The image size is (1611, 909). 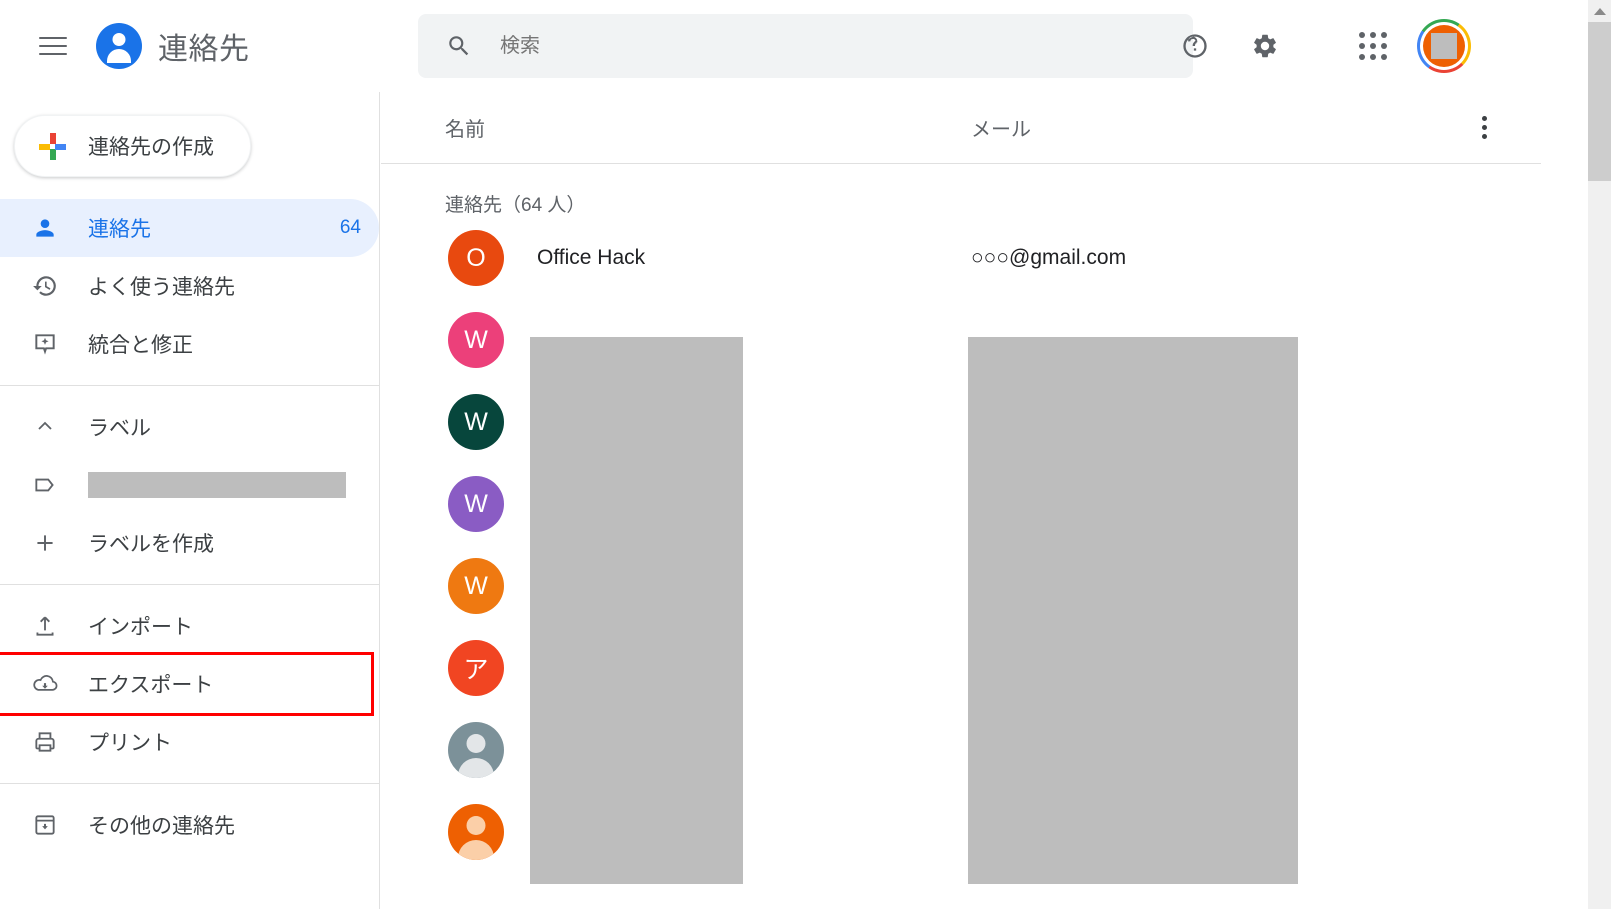 What do you see at coordinates (1049, 257) in the screenshot?
I see `contact-email: ○○○@gmail.com` at bounding box center [1049, 257].